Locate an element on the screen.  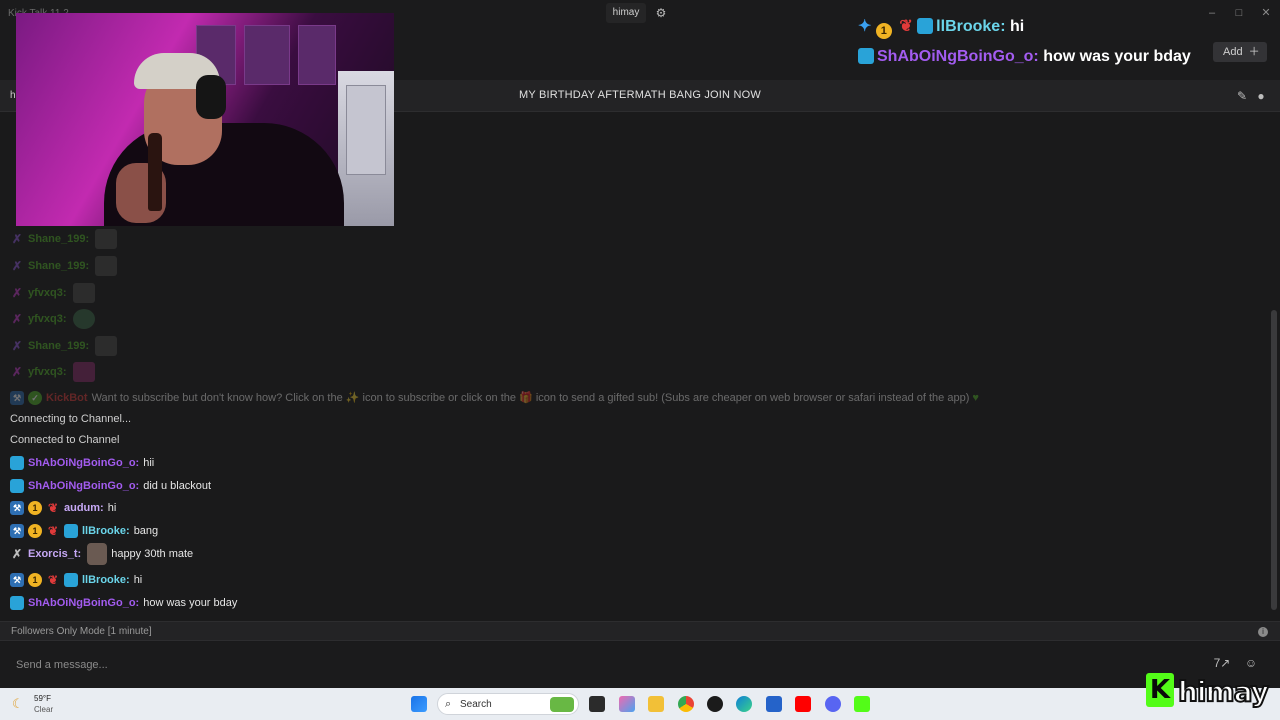
weather-temperature: 59°F is located at coordinates (42, 698).